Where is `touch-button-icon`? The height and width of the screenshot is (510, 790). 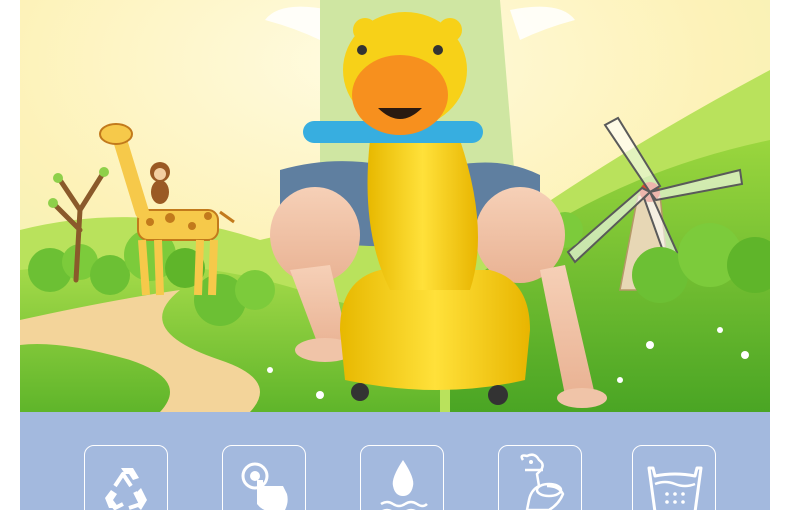 touch-button-icon is located at coordinates (264, 486).